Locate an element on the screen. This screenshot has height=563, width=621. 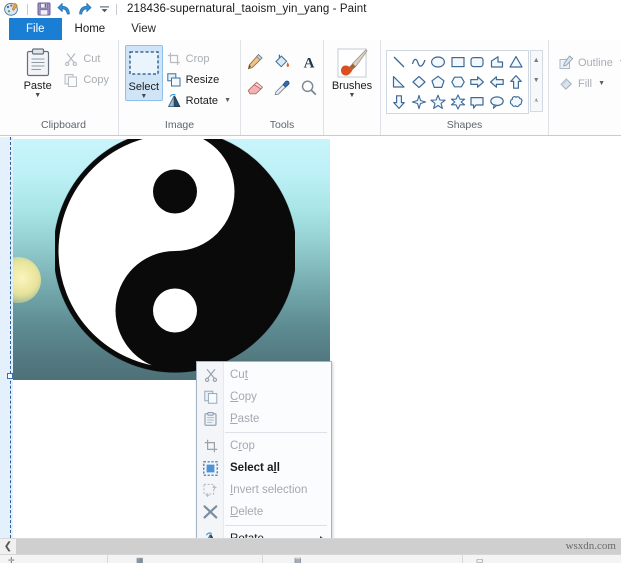
select-button: Select ▼ is located at coordinates (144, 73).